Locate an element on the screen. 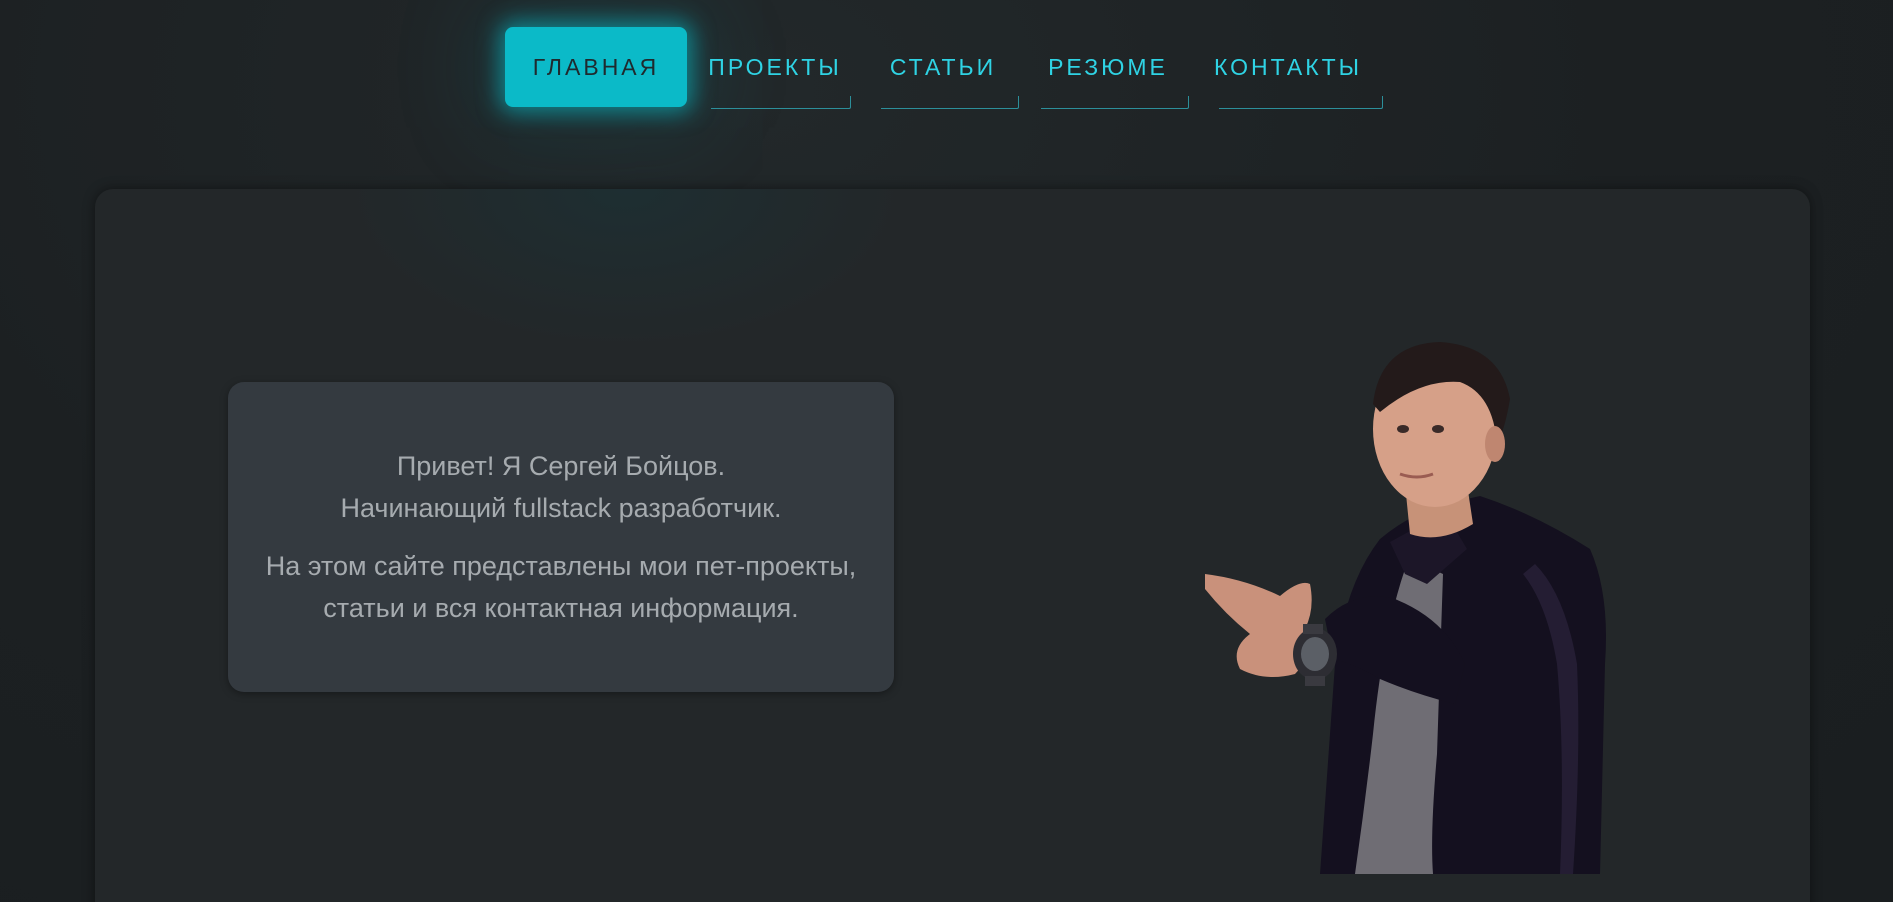  nav-item-label: СТАТЬИ is located at coordinates (943, 66).